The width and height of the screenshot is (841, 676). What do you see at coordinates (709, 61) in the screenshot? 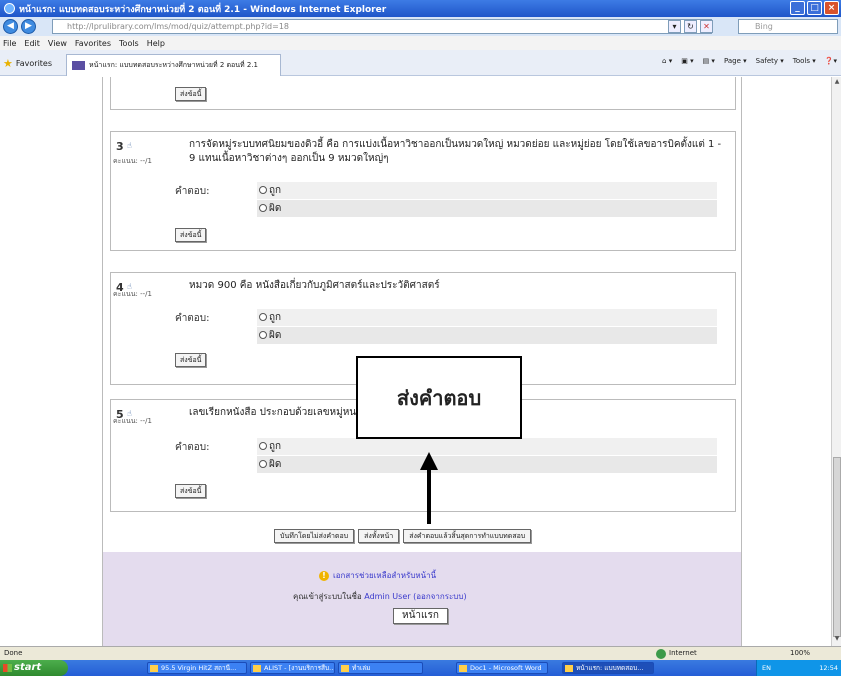
I see `print-icon: ▤ ▾` at bounding box center [709, 61].